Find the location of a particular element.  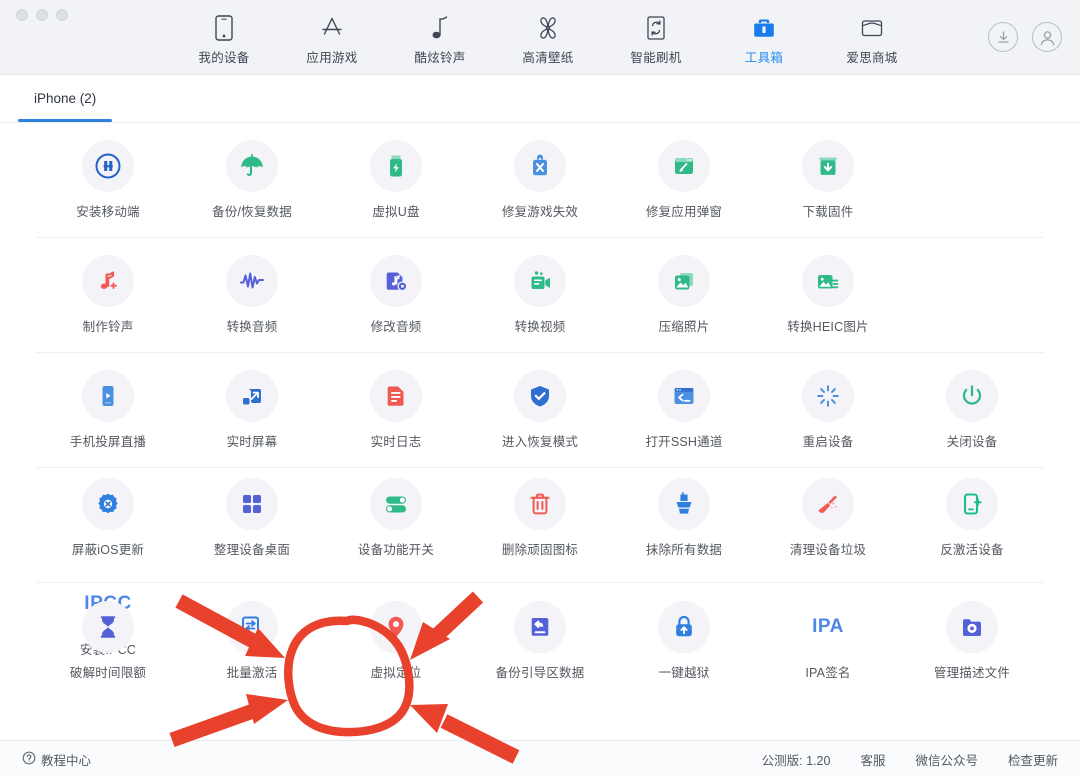

tool-enter-recovery-mode: 进入恢复模式 is located at coordinates (540, 410).